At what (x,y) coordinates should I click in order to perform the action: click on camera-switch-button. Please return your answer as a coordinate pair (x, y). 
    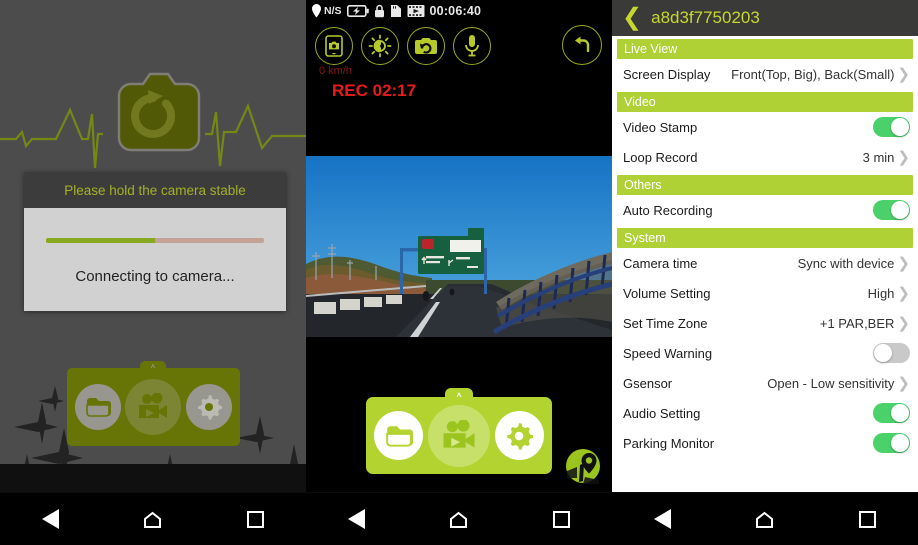
    Looking at the image, I should click on (426, 46).